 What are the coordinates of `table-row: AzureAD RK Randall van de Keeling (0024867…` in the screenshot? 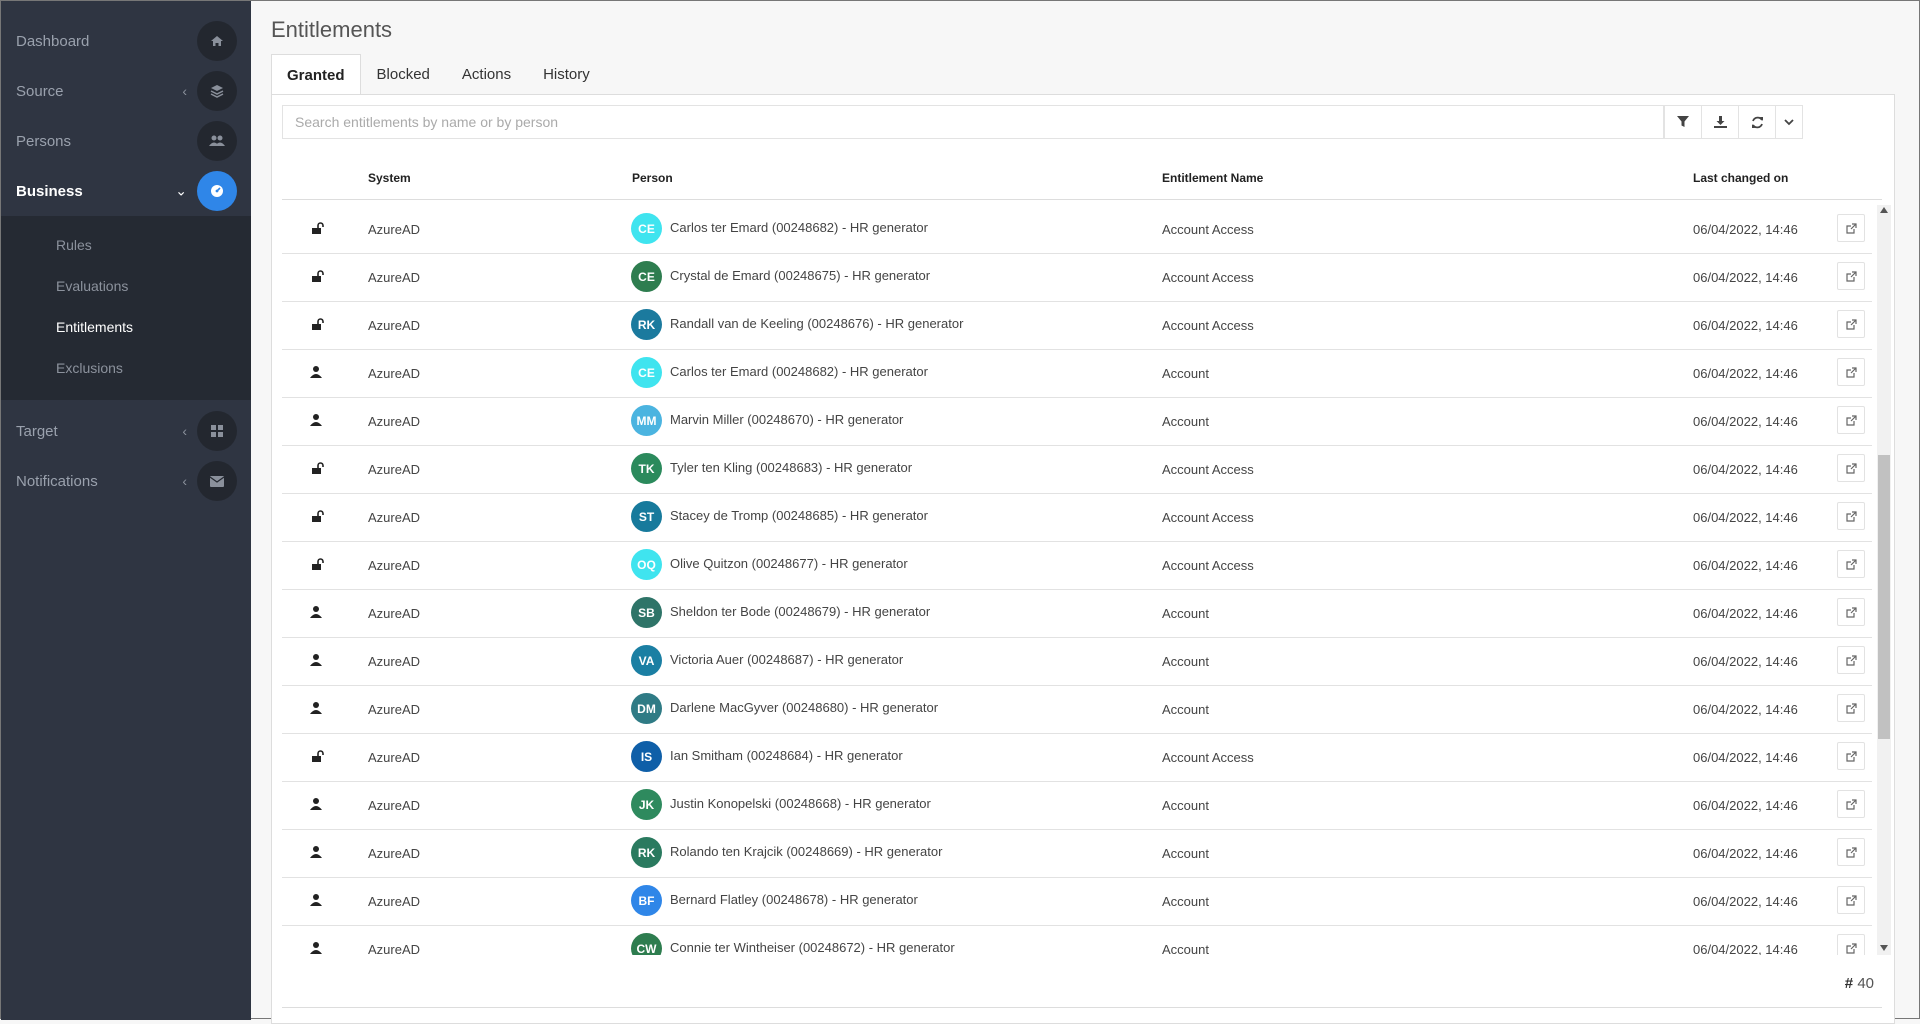 It's located at (1077, 325).